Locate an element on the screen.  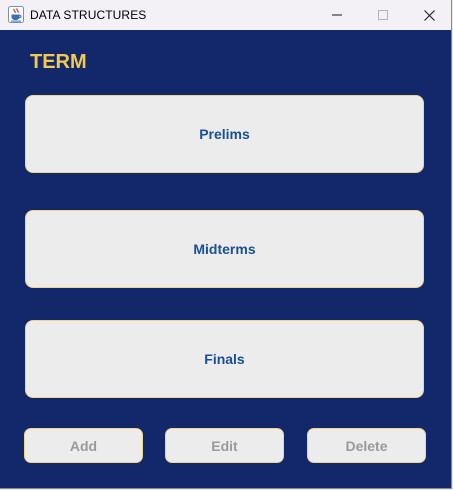
finals-button: Finals is located at coordinates (224, 359).